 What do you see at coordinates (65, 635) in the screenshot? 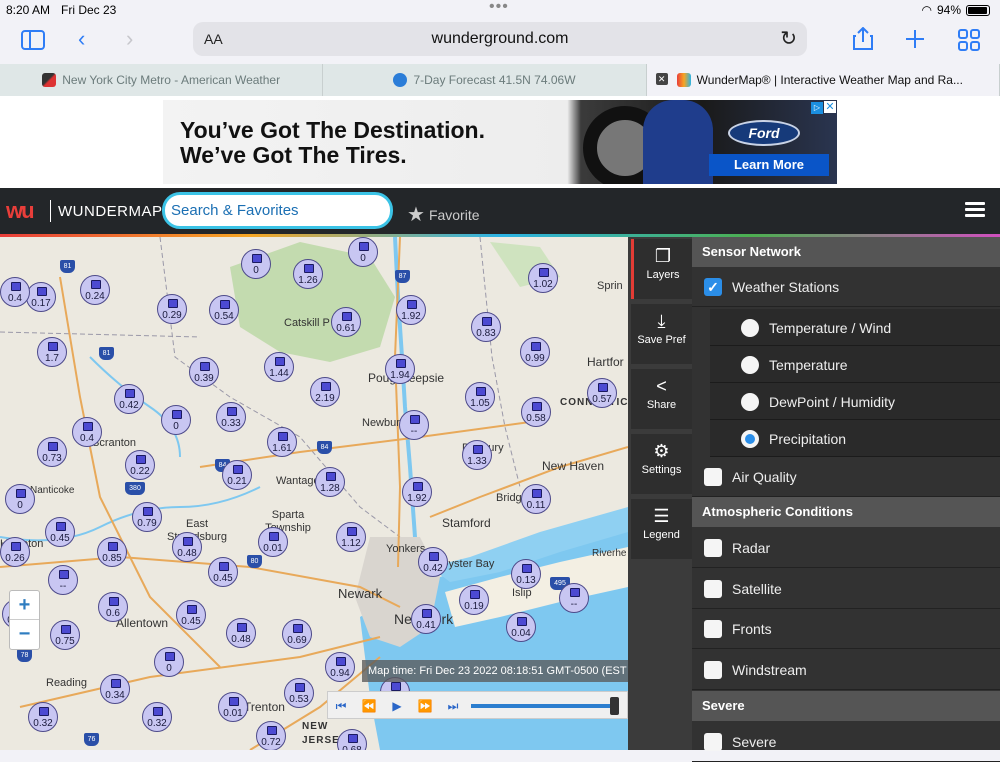
I see `station-marker: 0.75` at bounding box center [65, 635].